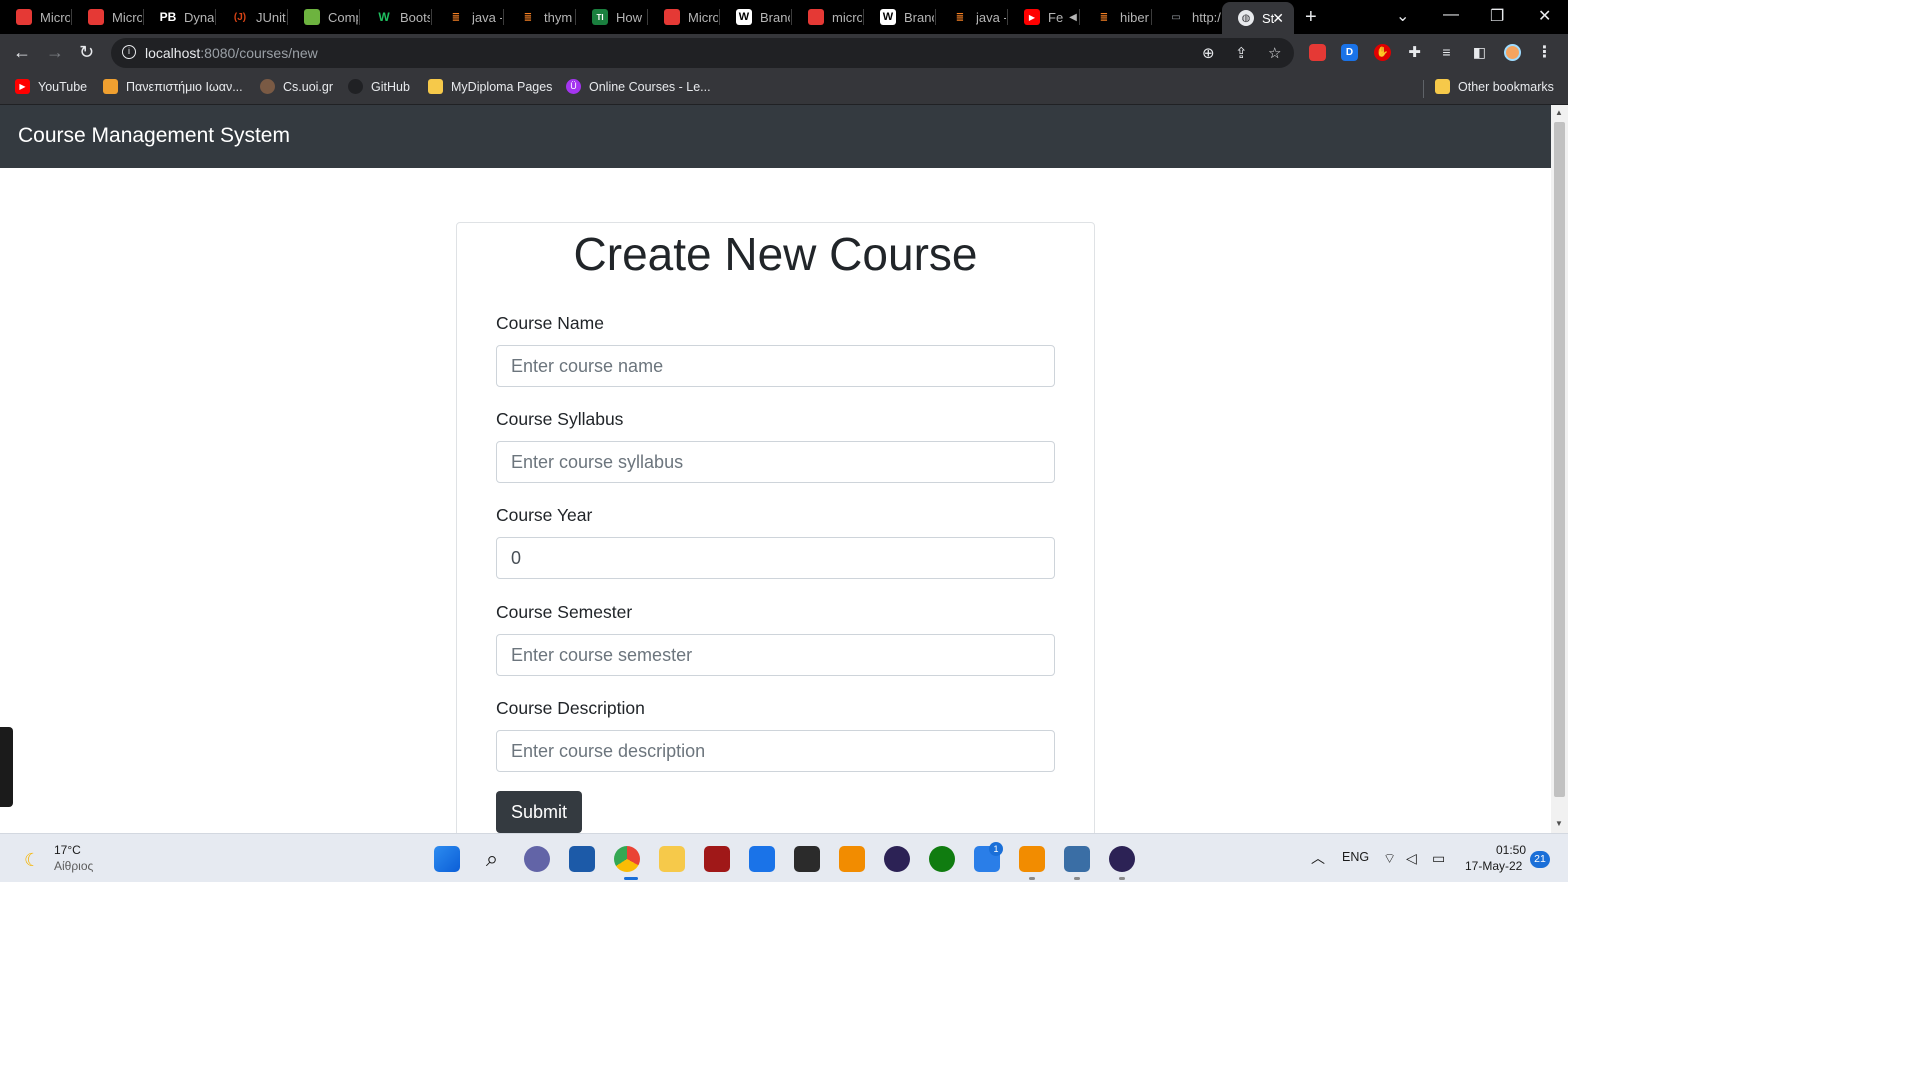 The image size is (1920, 1080). Describe the element at coordinates (775, 655) in the screenshot. I see `course-semester-input` at that location.